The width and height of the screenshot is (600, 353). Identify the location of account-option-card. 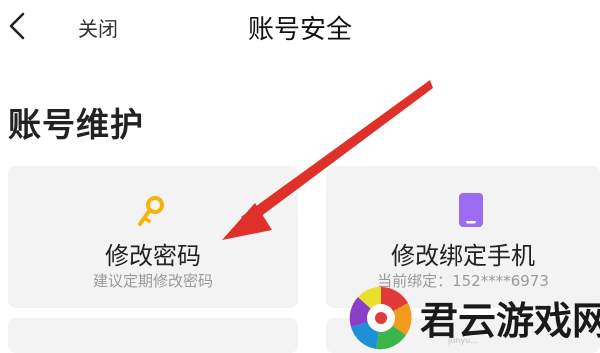
(153, 335).